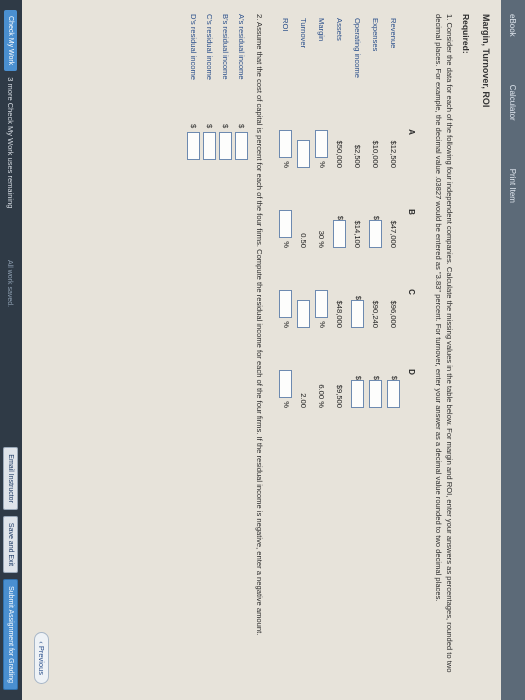 The image size is (525, 700). Describe the element at coordinates (194, 344) in the screenshot. I see `residual-row-d: D's residual income $` at that location.